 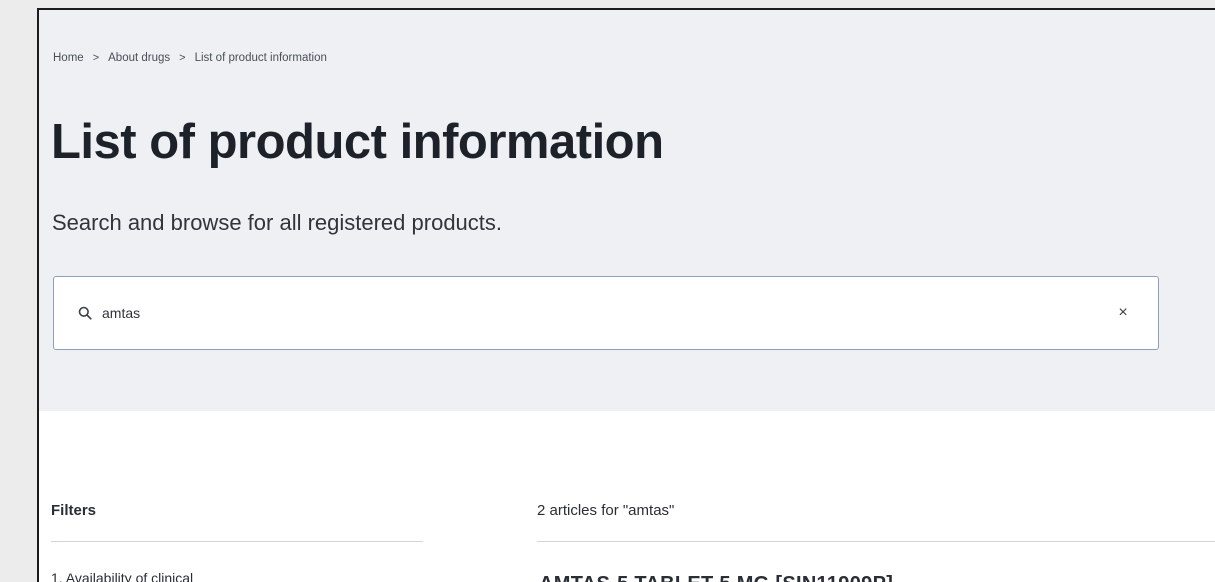 I want to click on filter-item-clinical-availability: 1. Availability of clinical, so click(x=122, y=576).